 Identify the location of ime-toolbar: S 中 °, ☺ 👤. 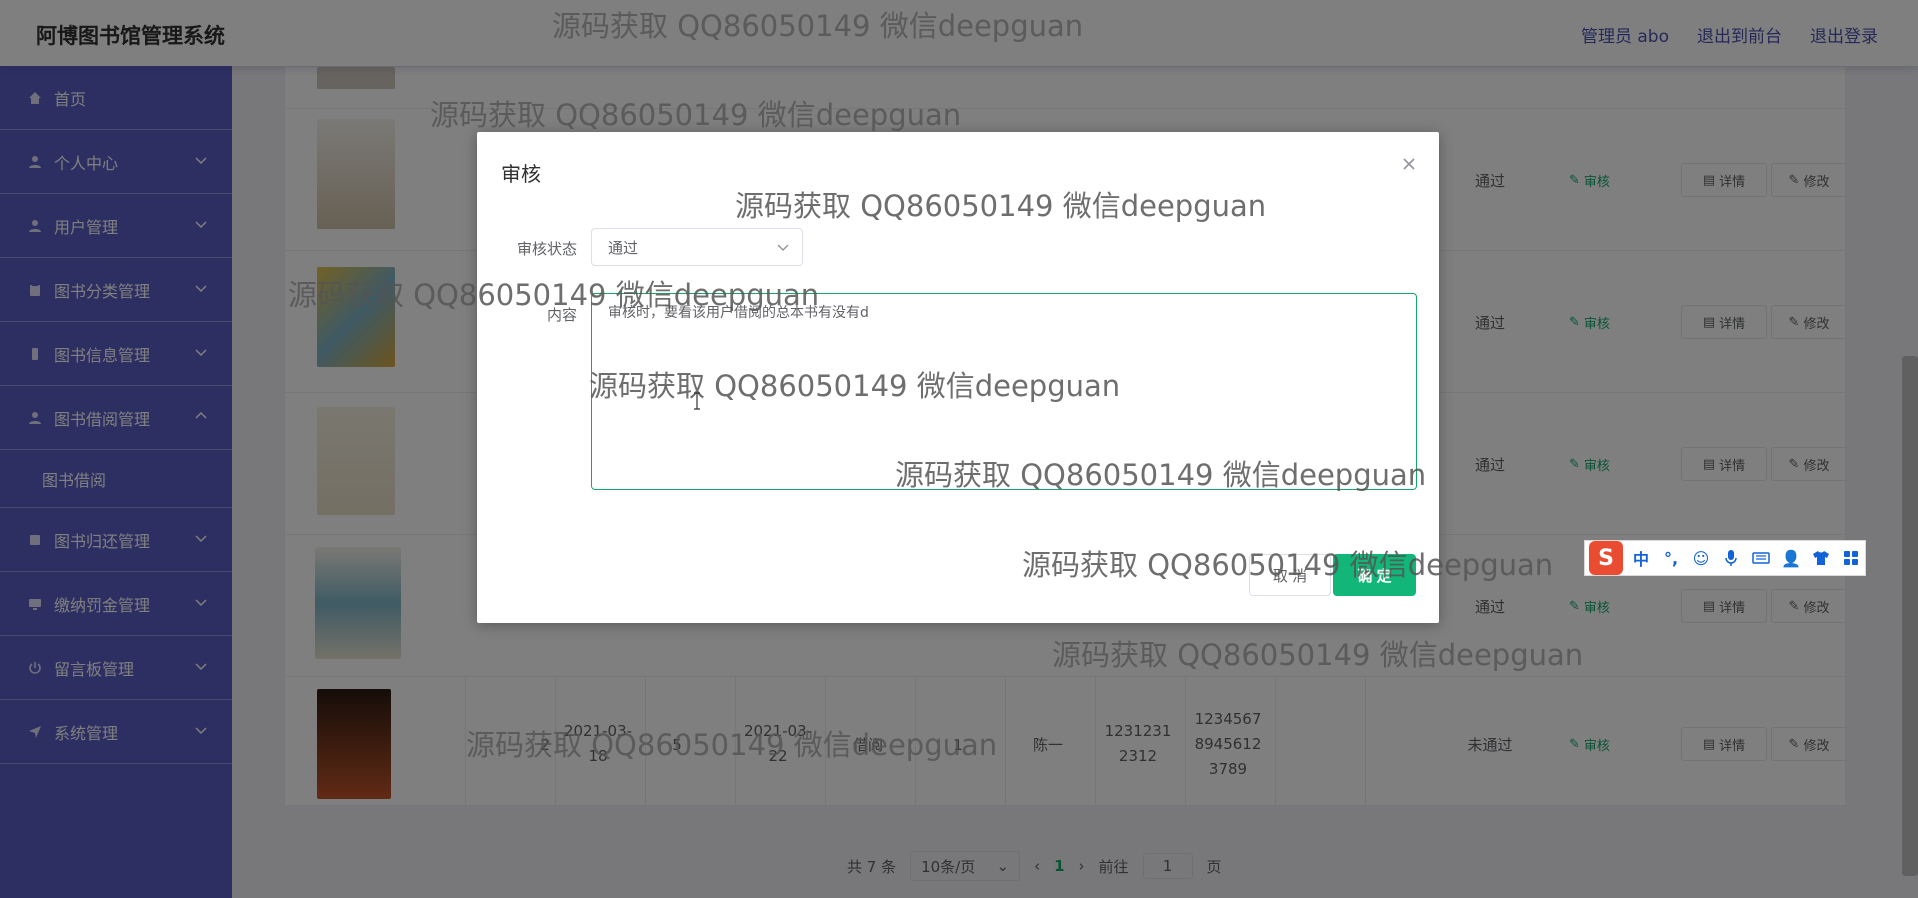
(1725, 558).